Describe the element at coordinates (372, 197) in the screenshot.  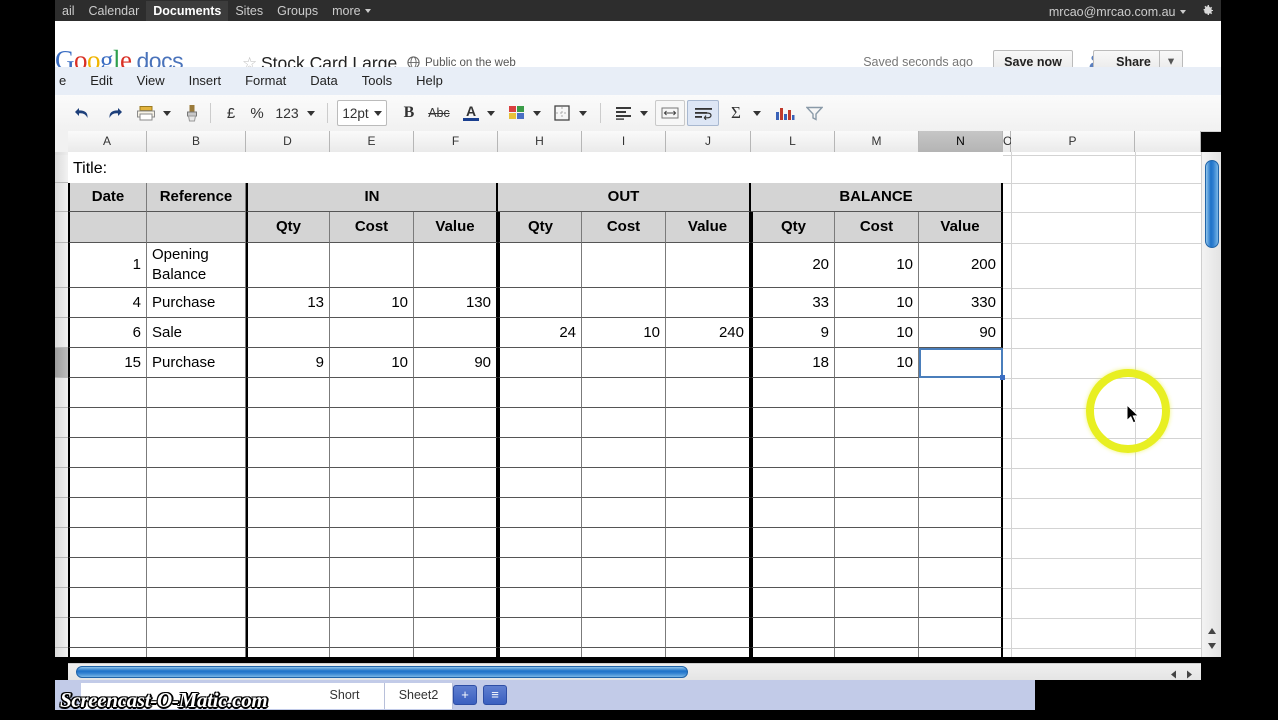
I see `group-header-in: IN` at that location.